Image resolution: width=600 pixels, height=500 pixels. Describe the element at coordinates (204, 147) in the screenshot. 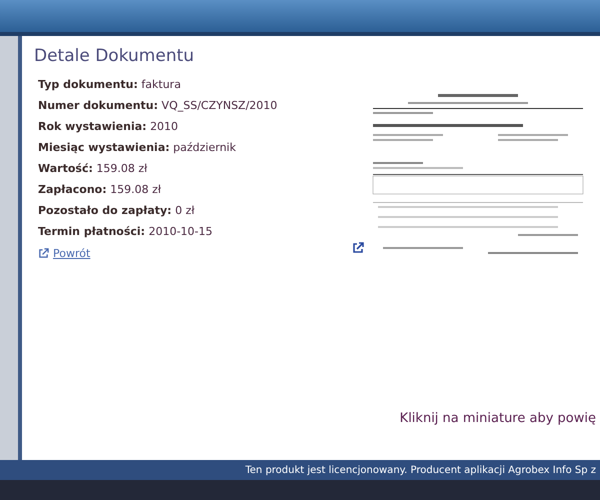

I see `field-value: październik` at that location.